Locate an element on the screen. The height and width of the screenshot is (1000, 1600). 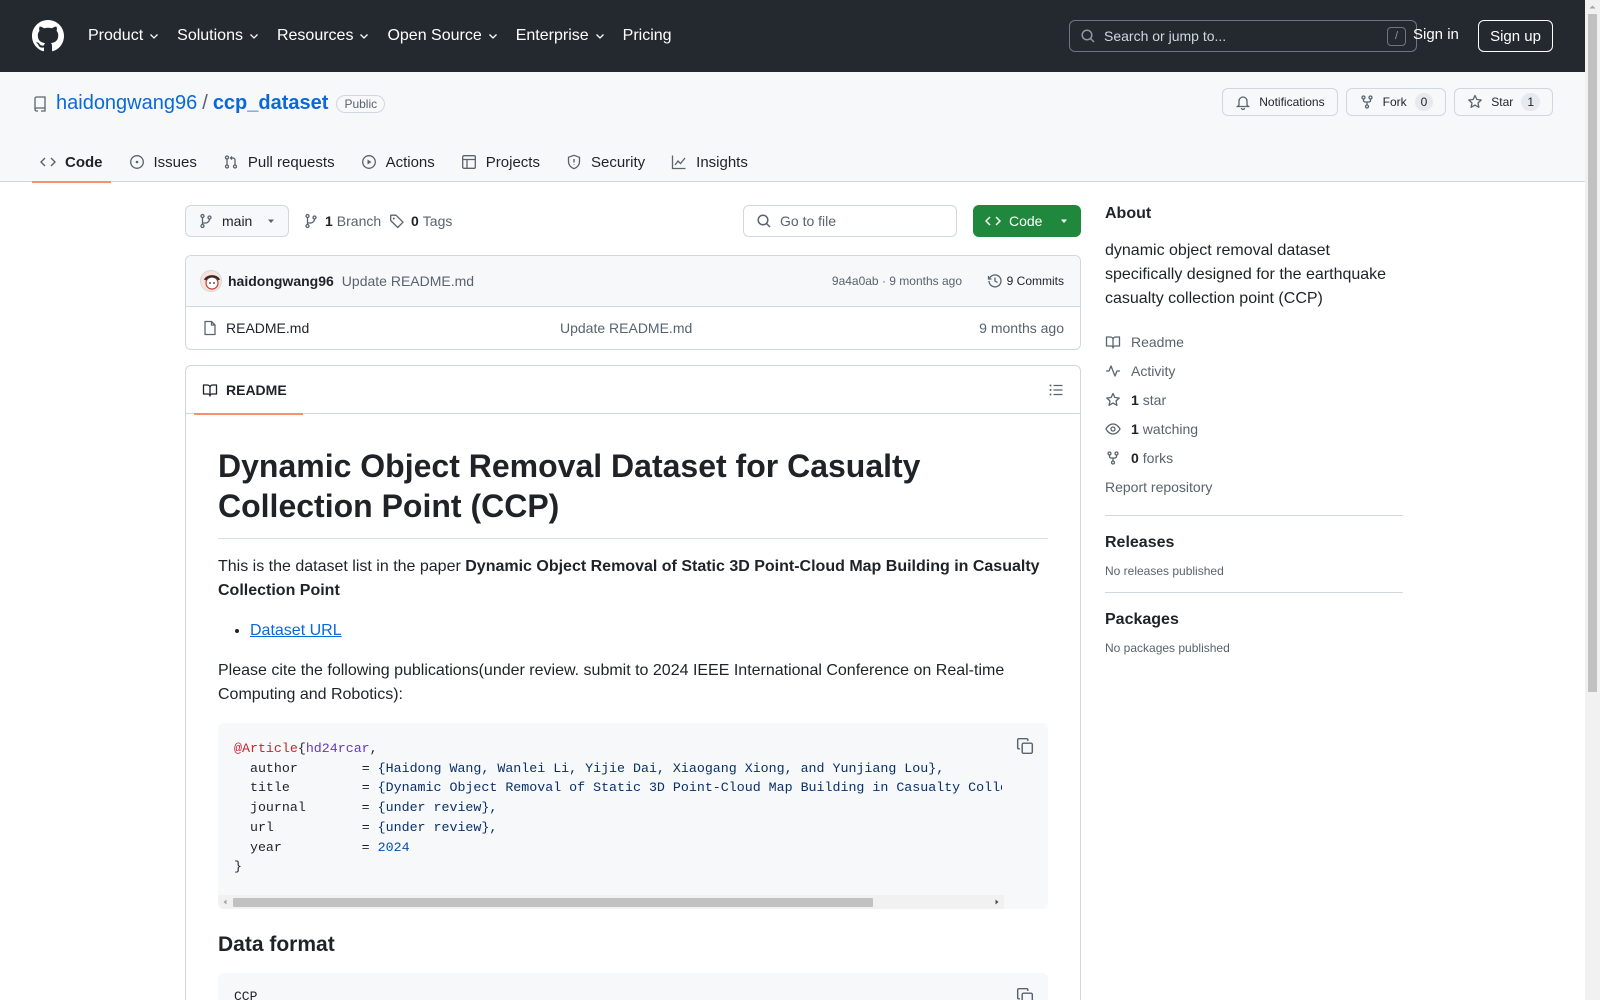
sign-up-button: Sign up is located at coordinates (1515, 36).